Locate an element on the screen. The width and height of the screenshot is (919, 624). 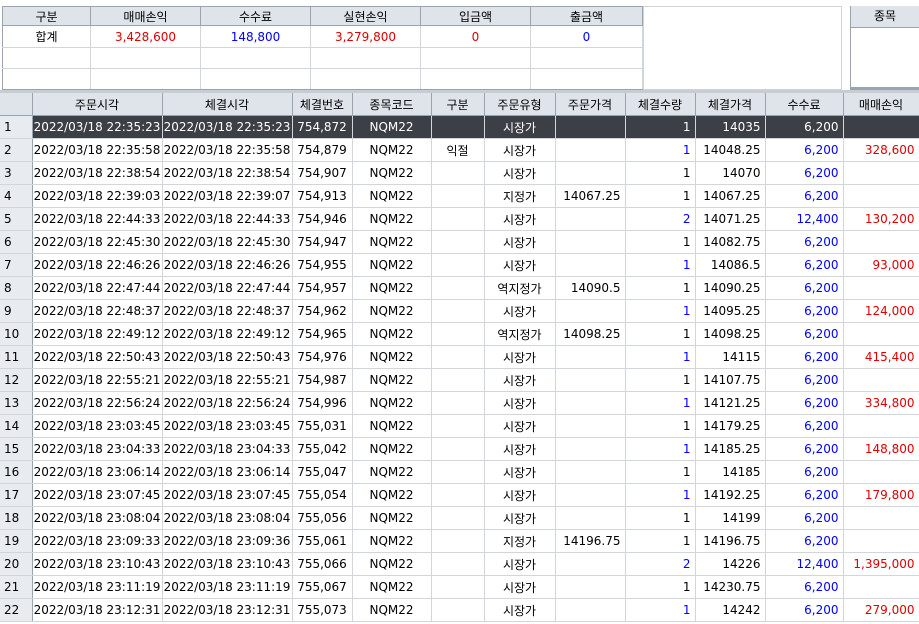
symbol-panel-header: 종목 is located at coordinates (885, 17).